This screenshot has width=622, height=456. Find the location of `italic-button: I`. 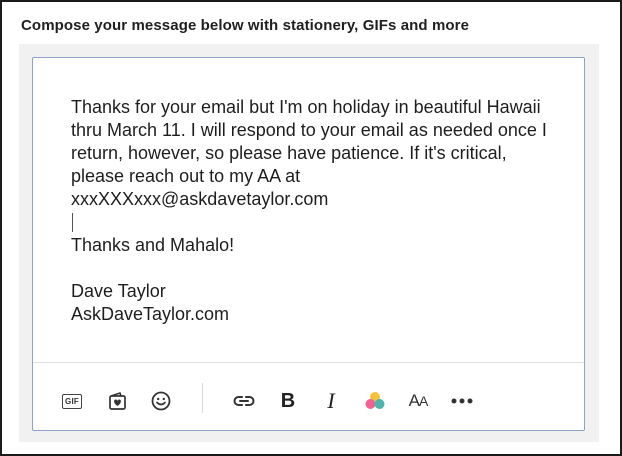

italic-button: I is located at coordinates (331, 401).